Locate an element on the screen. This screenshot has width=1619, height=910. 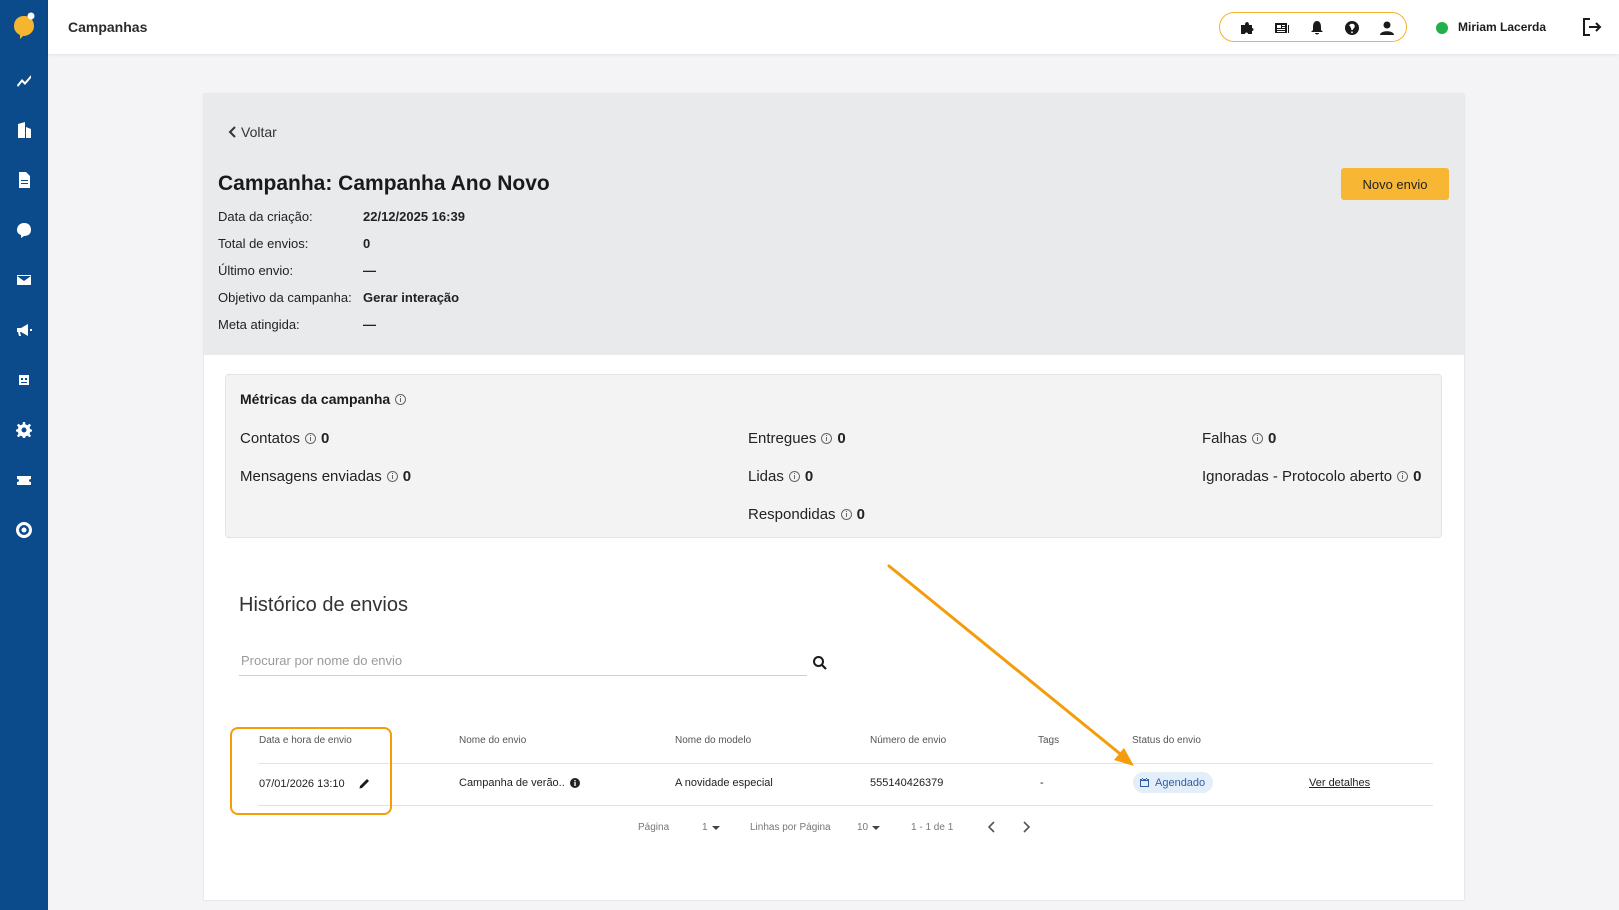
page-label: Página is located at coordinates (654, 827).